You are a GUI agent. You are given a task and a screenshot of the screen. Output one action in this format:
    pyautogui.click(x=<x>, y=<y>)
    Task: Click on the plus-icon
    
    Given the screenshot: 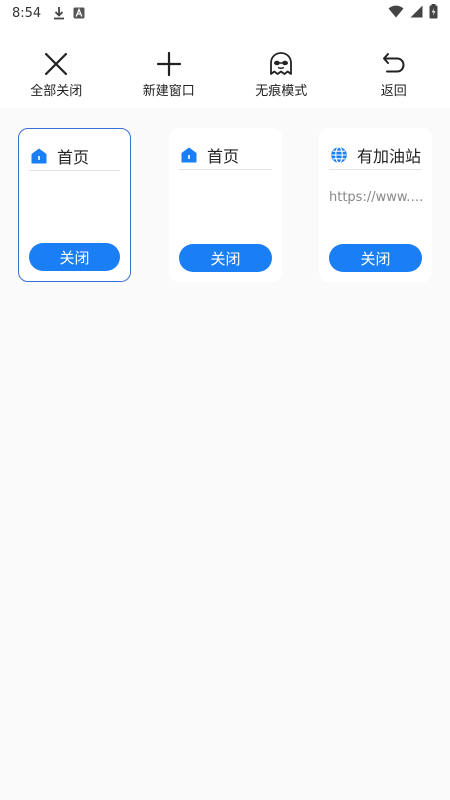 What is the action you would take?
    pyautogui.click(x=169, y=64)
    